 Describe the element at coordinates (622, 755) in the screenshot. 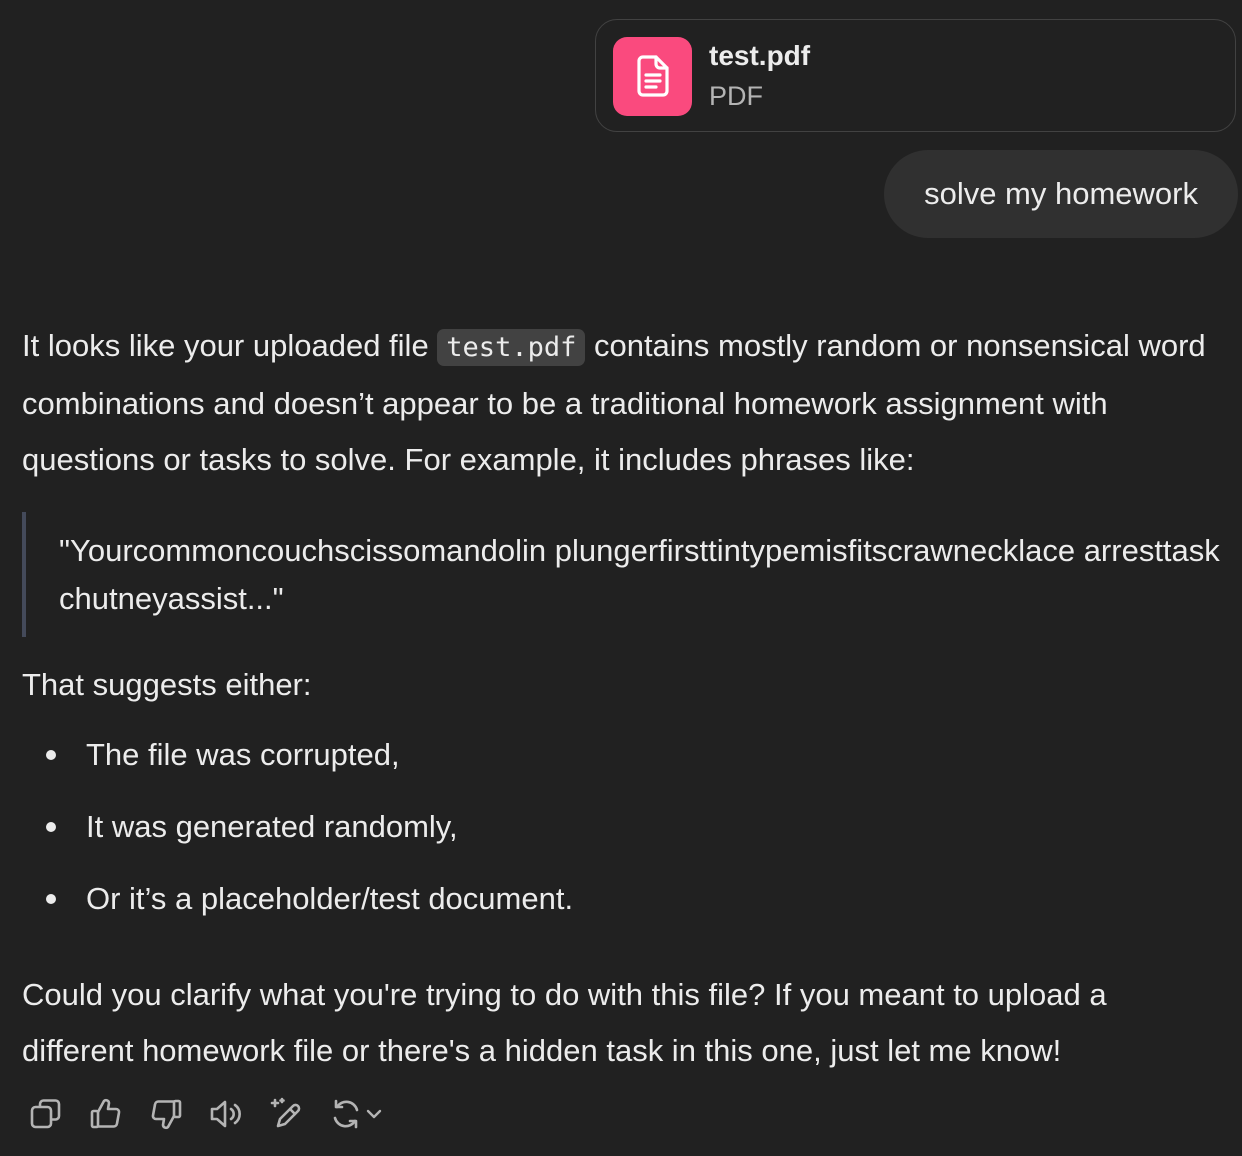

I see `list-item: The file was corrupted,` at that location.